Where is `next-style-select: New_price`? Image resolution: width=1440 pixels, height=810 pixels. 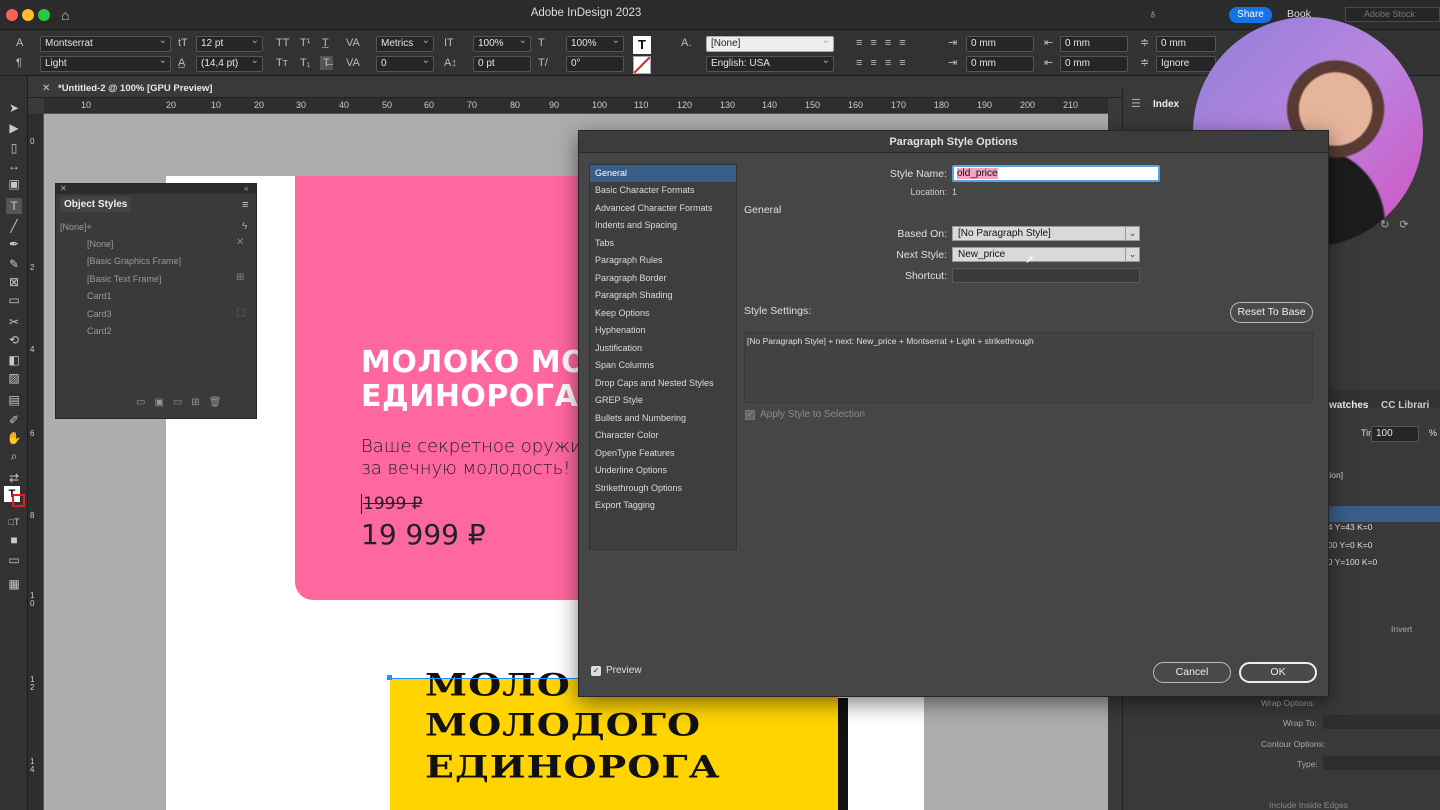 next-style-select: New_price is located at coordinates (1046, 254).